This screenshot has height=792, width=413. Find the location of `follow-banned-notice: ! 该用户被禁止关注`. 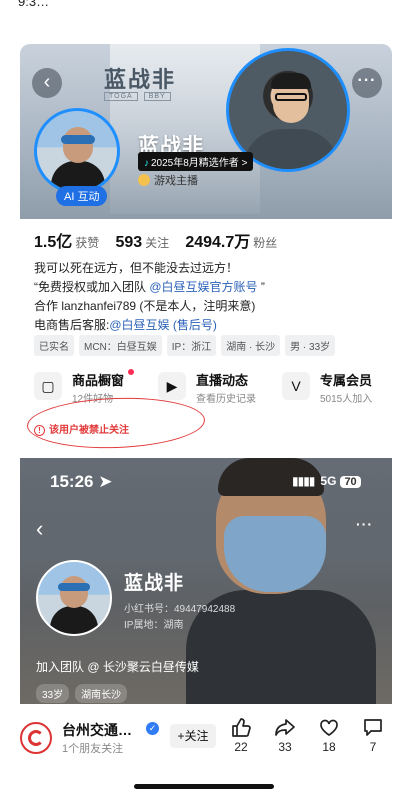

follow-banned-notice: ! 该用户被禁止关注 is located at coordinates (81, 428).